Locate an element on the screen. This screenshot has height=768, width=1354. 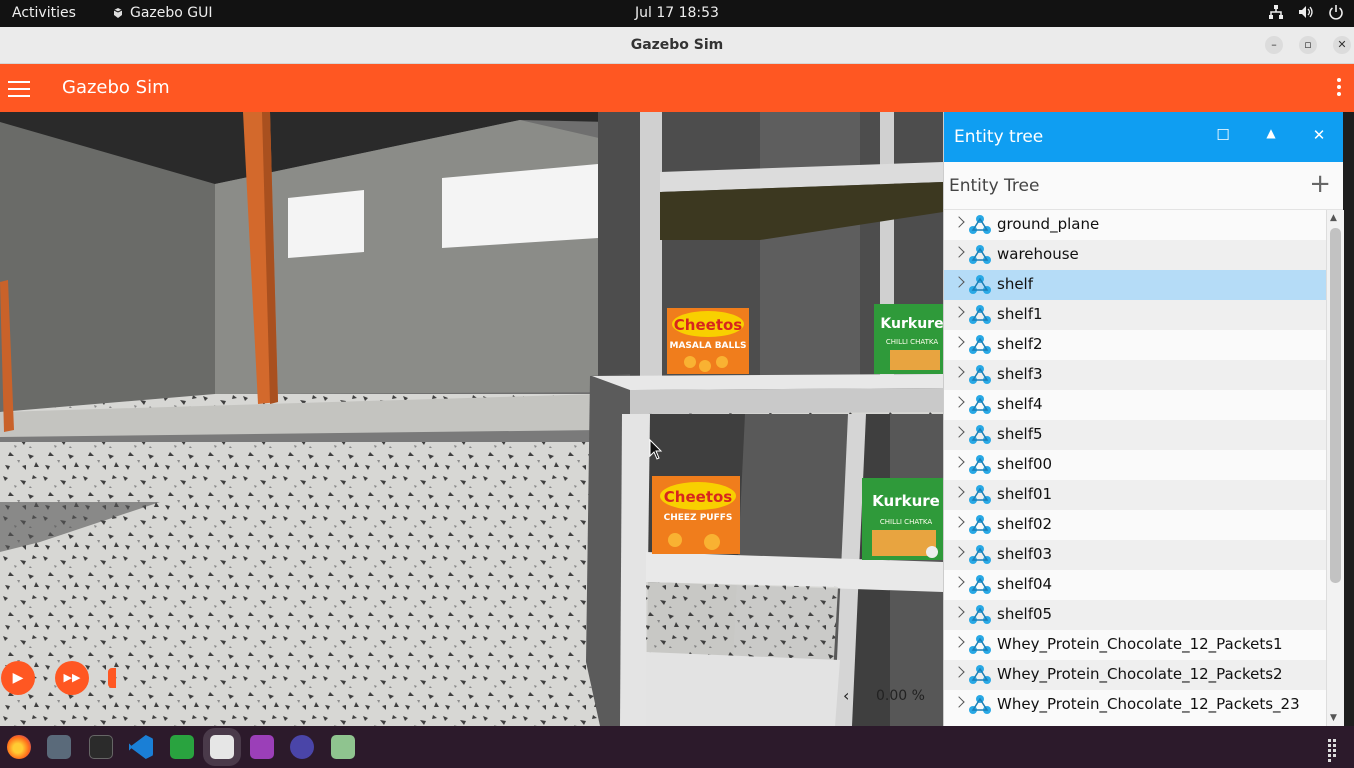
tree-row: shelf05 is located at coordinates (1135, 615).